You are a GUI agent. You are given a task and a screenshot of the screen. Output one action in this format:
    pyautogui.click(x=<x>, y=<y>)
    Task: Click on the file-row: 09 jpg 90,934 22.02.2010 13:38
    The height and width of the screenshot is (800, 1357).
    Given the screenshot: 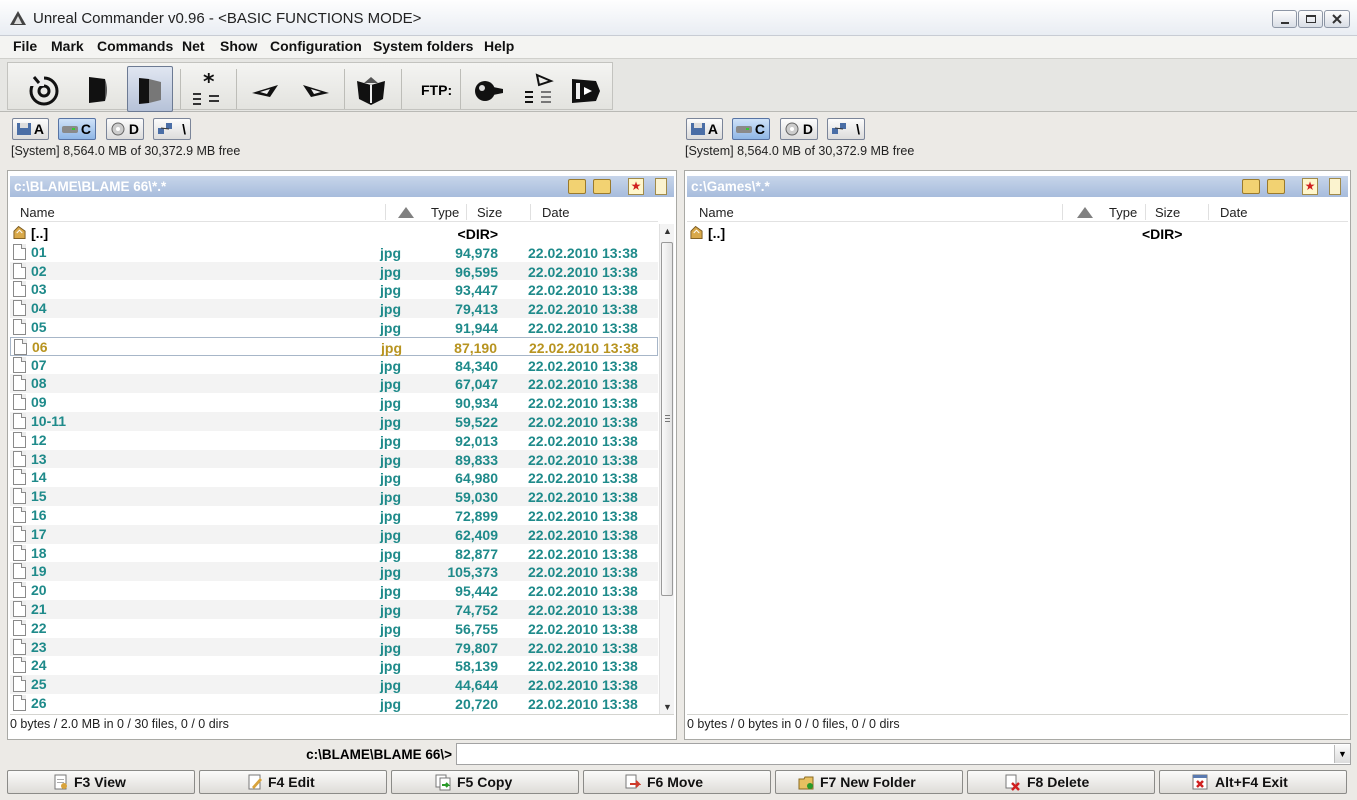 What is the action you would take?
    pyautogui.click(x=334, y=402)
    